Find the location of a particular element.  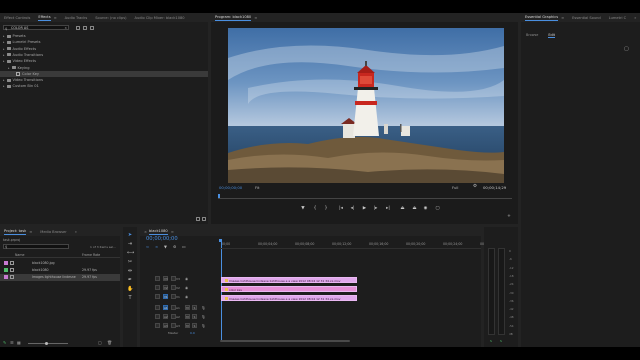

new-item-icon: ▢ is located at coordinates (100, 342).